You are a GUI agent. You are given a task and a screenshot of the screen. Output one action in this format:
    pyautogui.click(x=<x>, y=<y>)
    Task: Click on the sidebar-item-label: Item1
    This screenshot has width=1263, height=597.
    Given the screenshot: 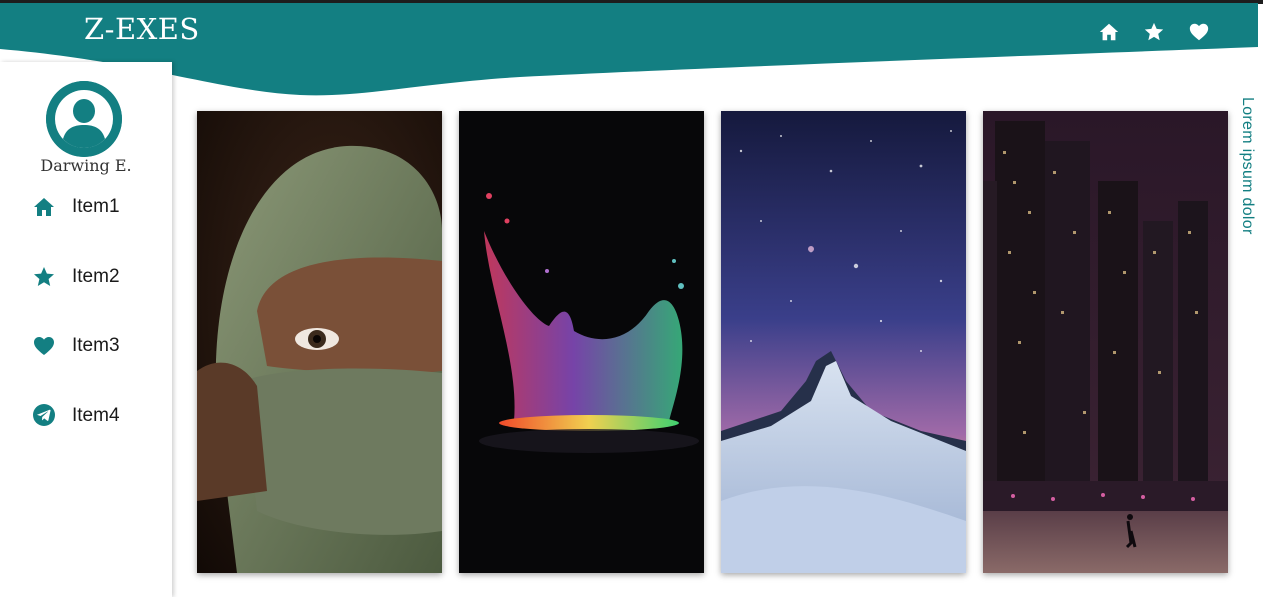 What is the action you would take?
    pyautogui.click(x=96, y=206)
    